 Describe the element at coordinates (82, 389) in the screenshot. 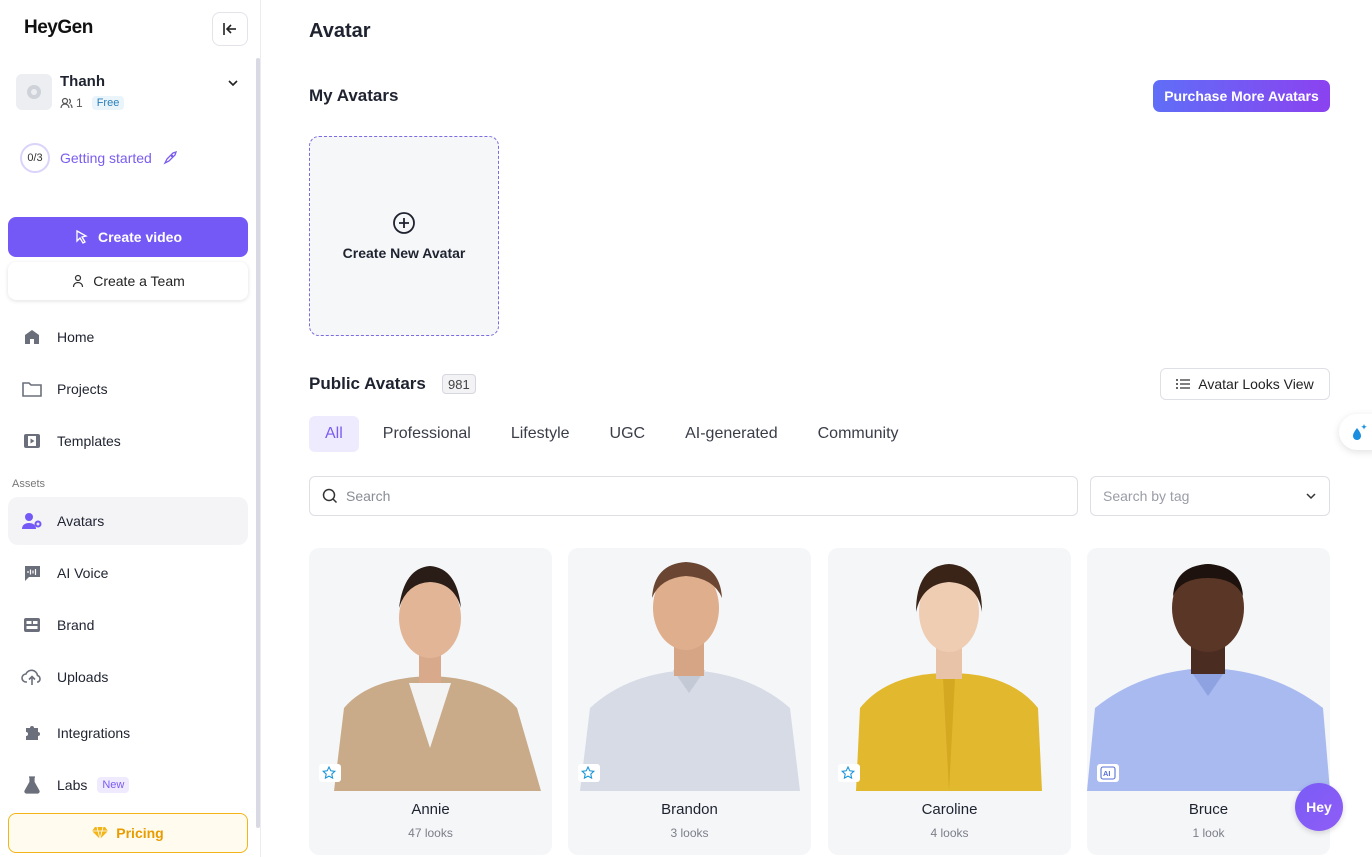

I see `sidebar-item-label: Projects` at that location.